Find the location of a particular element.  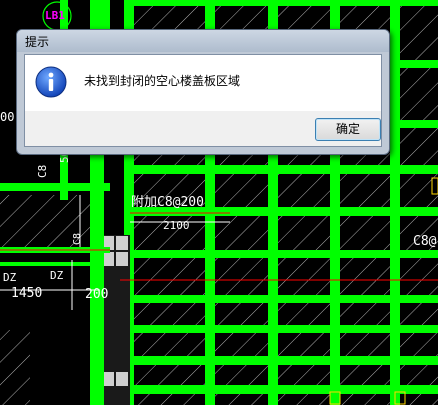

hatched-slab-bottom-left is located at coordinates (15, 367).